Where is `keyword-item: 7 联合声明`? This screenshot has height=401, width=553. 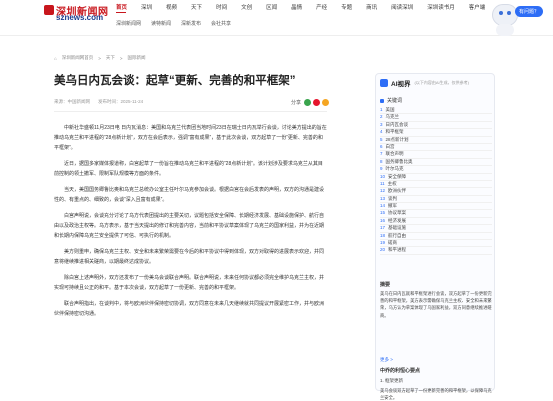
keyword-item: 7 联合声明 is located at coordinates (436, 155).